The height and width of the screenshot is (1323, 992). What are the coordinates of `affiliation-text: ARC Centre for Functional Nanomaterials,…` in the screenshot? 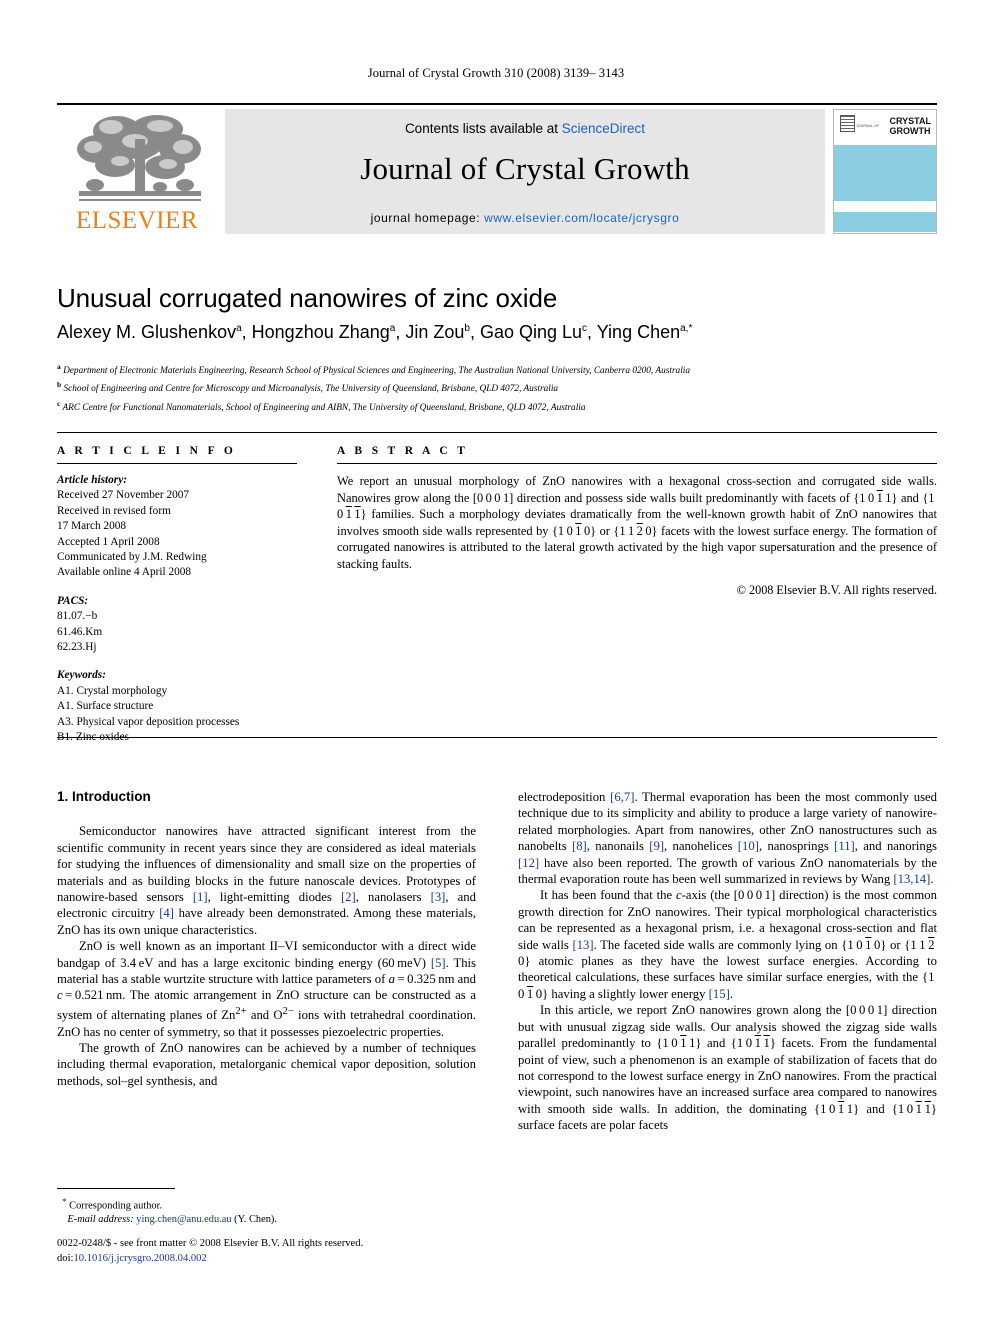 It's located at (324, 407).